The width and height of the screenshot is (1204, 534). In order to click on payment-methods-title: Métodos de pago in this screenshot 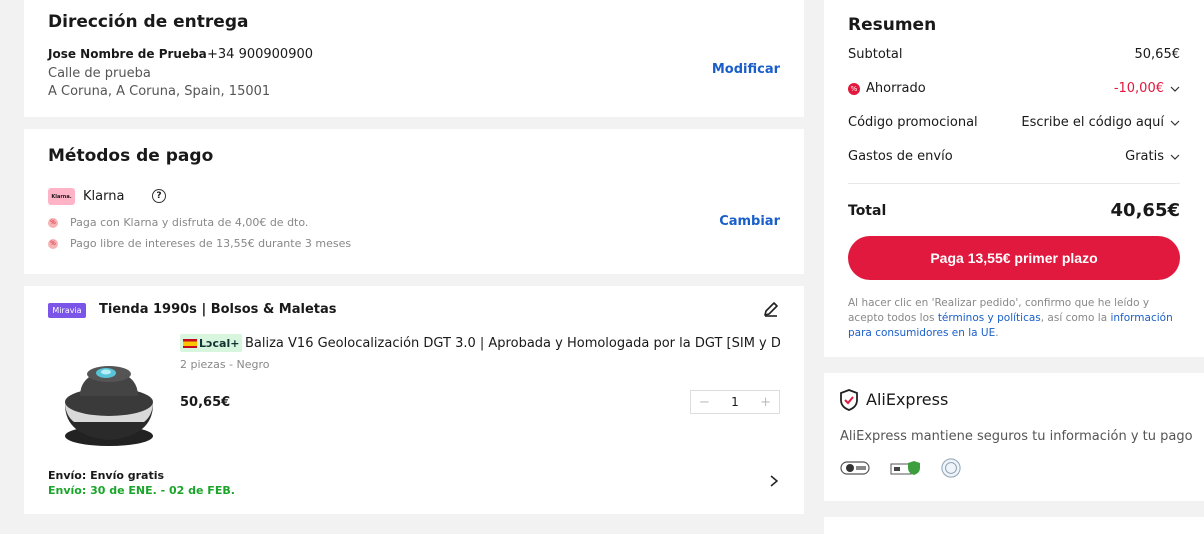, I will do `click(131, 156)`.